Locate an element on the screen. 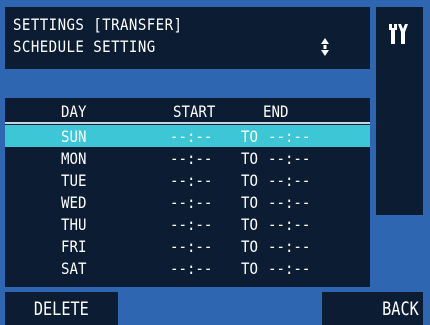 The height and width of the screenshot is (325, 430). table-row-sat: SAT --:-- TO --:-- is located at coordinates (187, 268).